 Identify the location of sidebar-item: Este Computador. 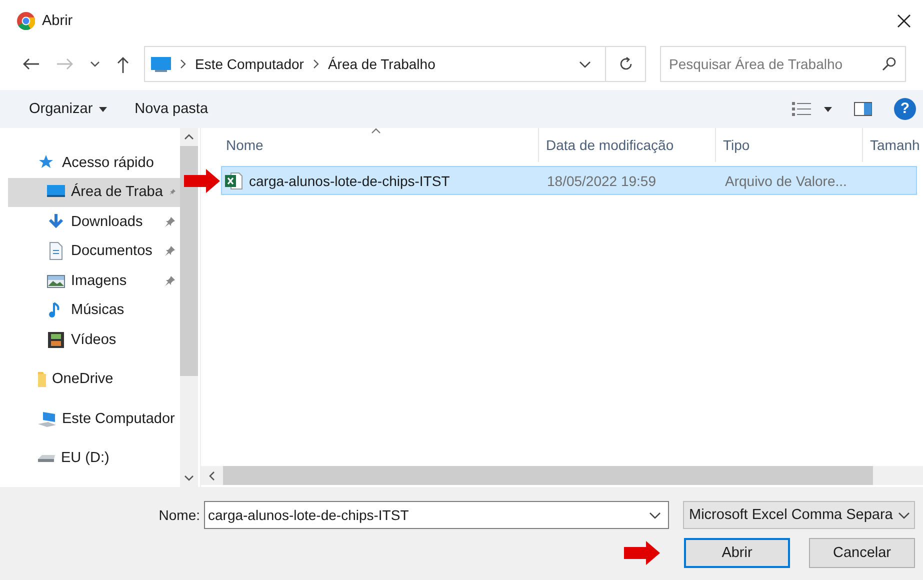
(90, 419).